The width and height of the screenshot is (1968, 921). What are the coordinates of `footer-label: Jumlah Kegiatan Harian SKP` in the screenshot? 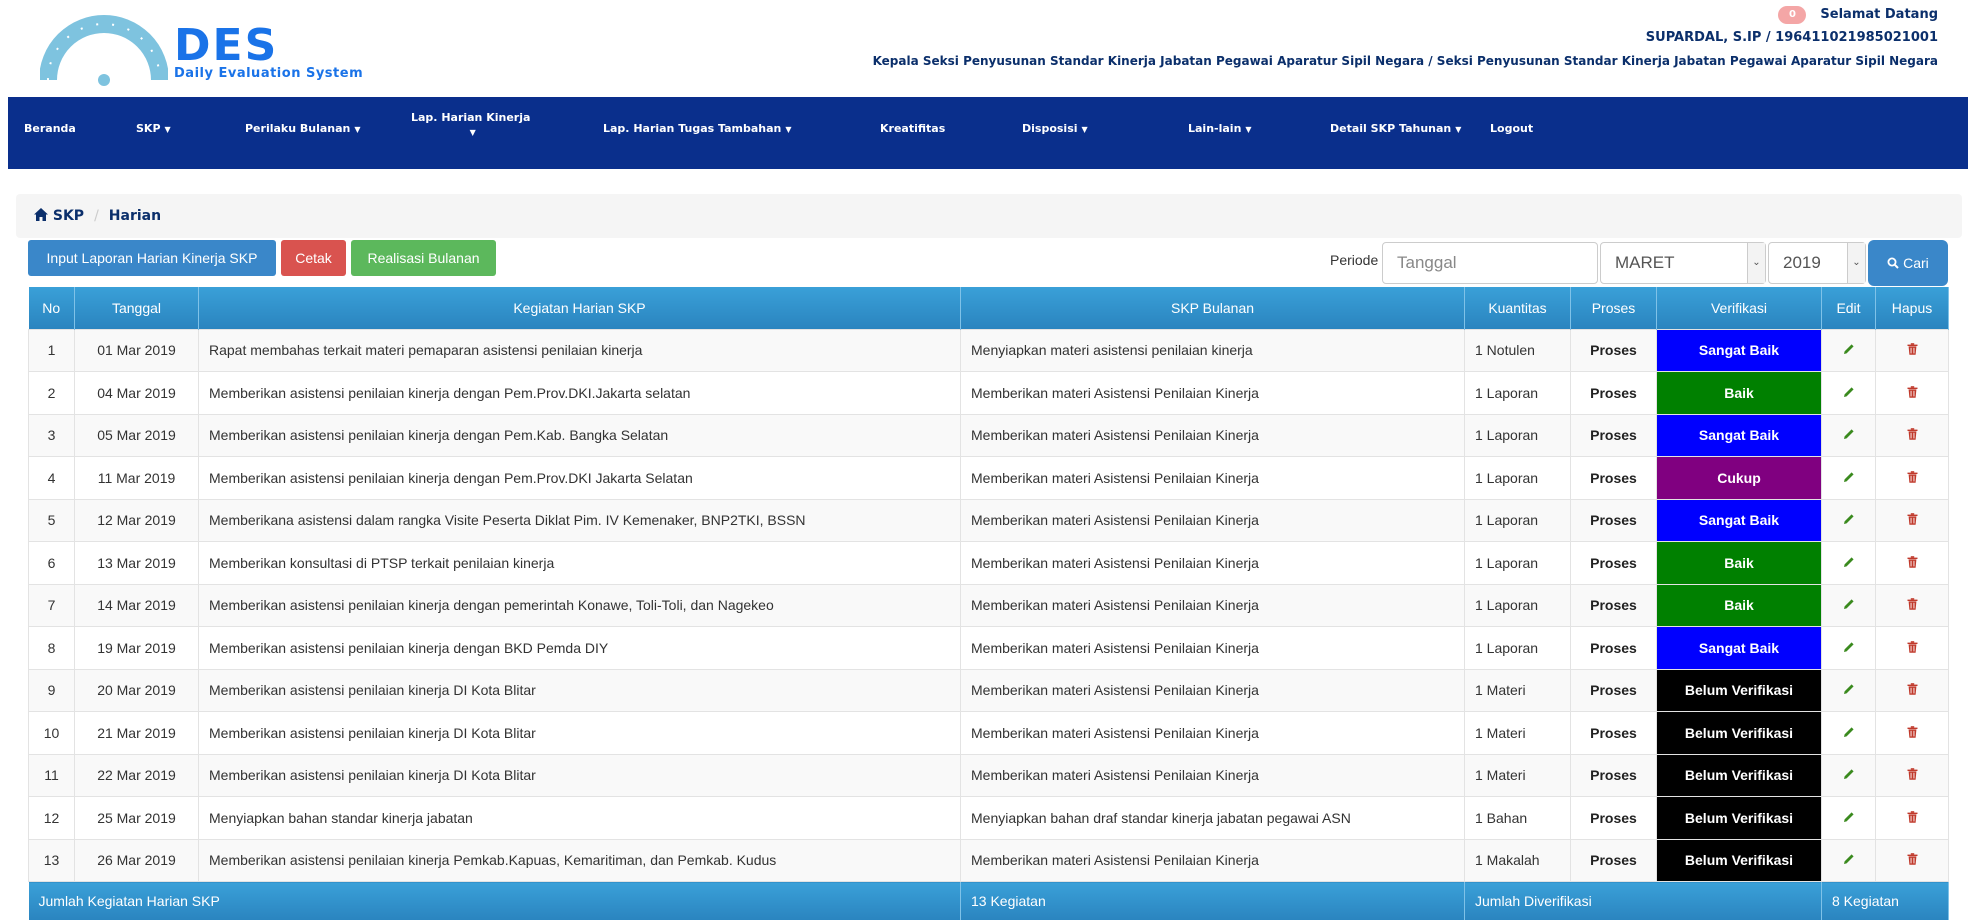 It's located at (494, 900).